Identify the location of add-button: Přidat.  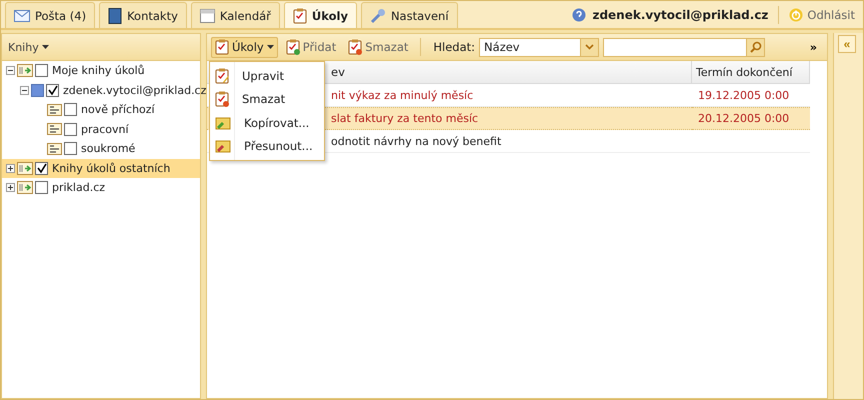
(311, 47).